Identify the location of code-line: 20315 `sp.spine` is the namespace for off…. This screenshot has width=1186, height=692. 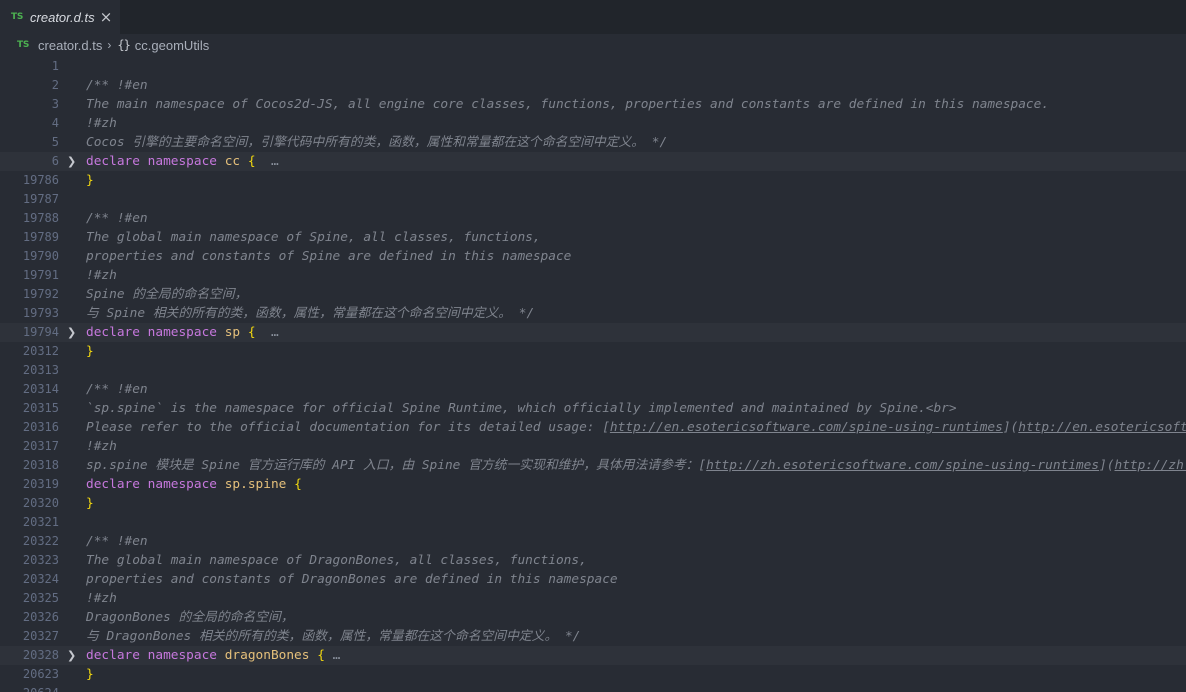
(593, 408).